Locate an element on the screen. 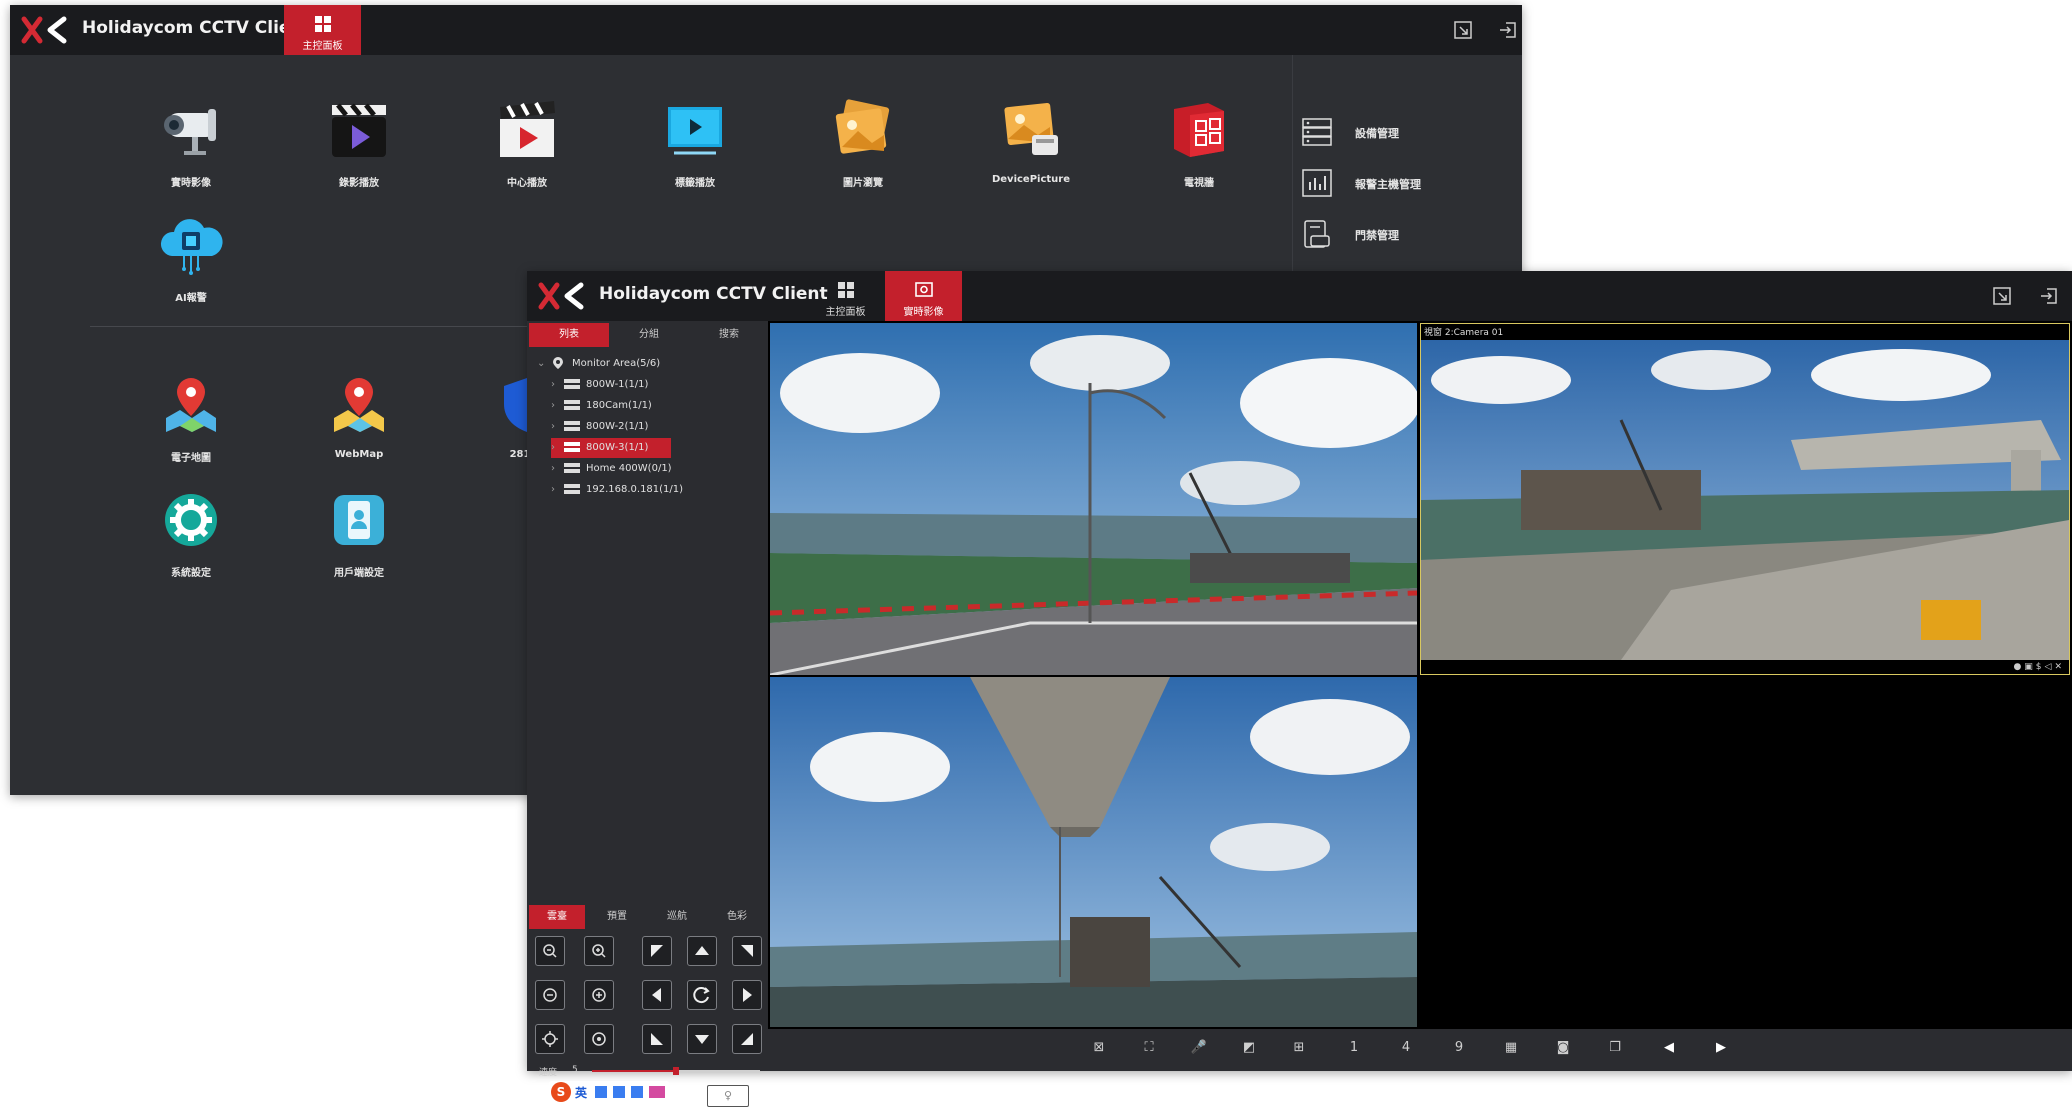  zoom-in-button is located at coordinates (599, 951).